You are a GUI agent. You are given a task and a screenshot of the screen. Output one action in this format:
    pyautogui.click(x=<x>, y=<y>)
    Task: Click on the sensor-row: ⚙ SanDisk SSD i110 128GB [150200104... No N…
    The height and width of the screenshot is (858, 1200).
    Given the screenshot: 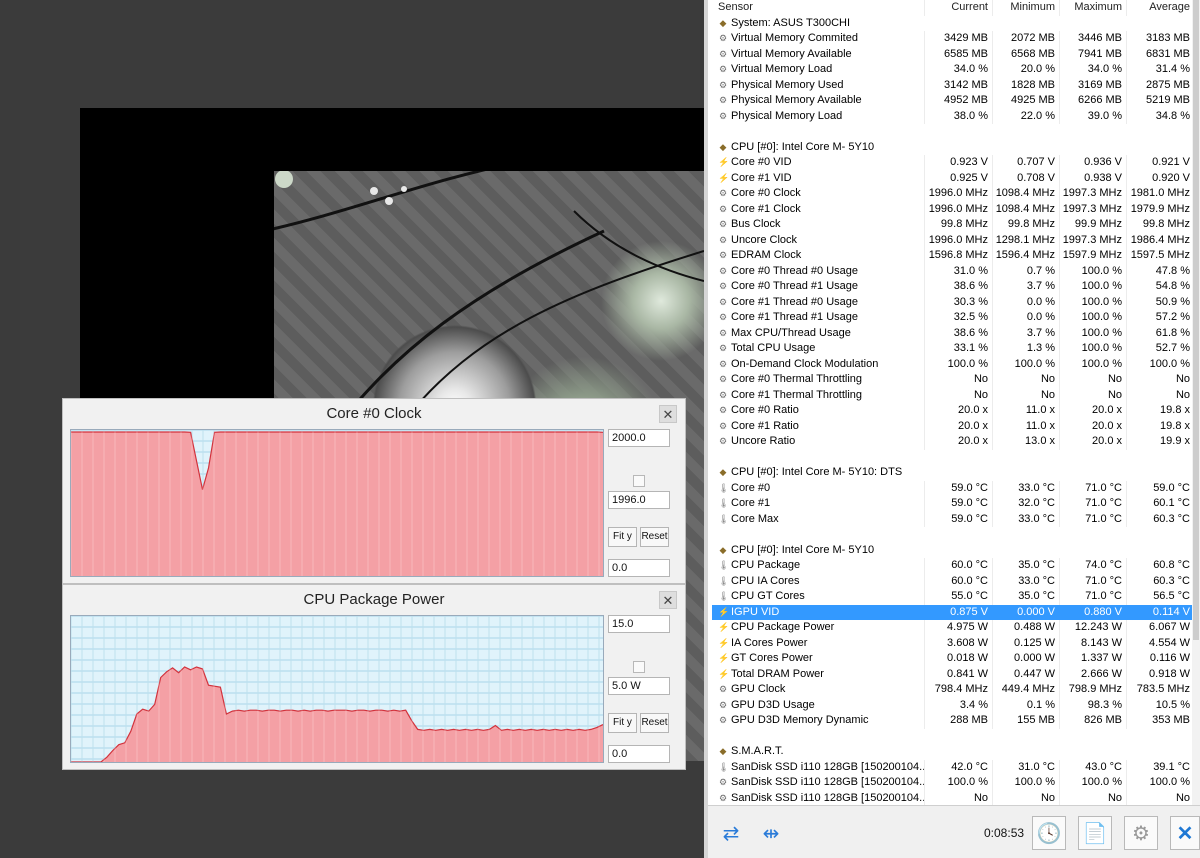 What is the action you would take?
    pyautogui.click(x=954, y=798)
    